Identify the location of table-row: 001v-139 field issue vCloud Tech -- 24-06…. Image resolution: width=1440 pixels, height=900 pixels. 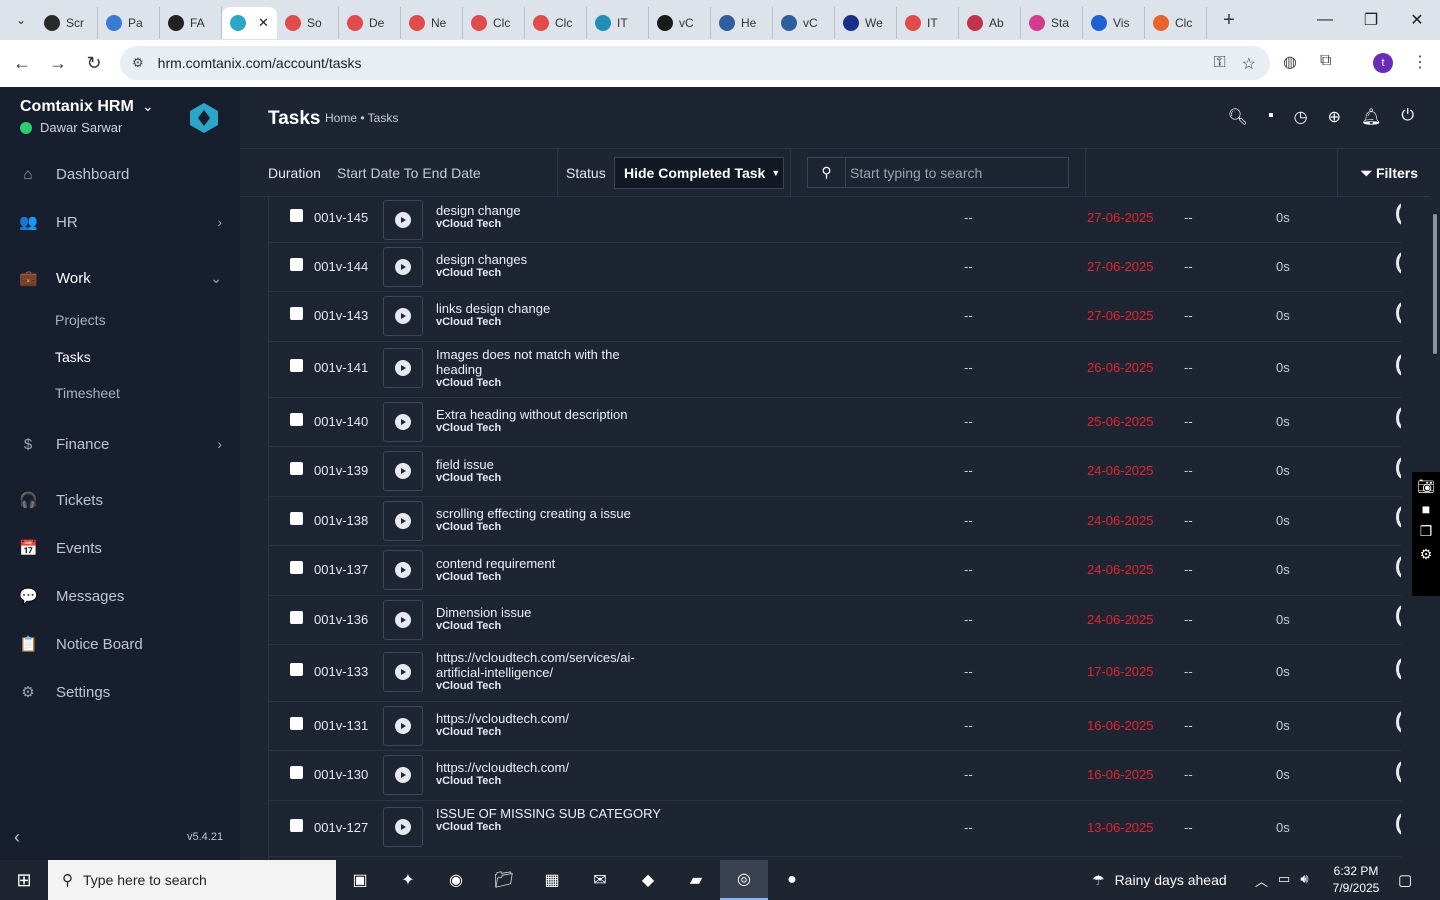
(835, 472).